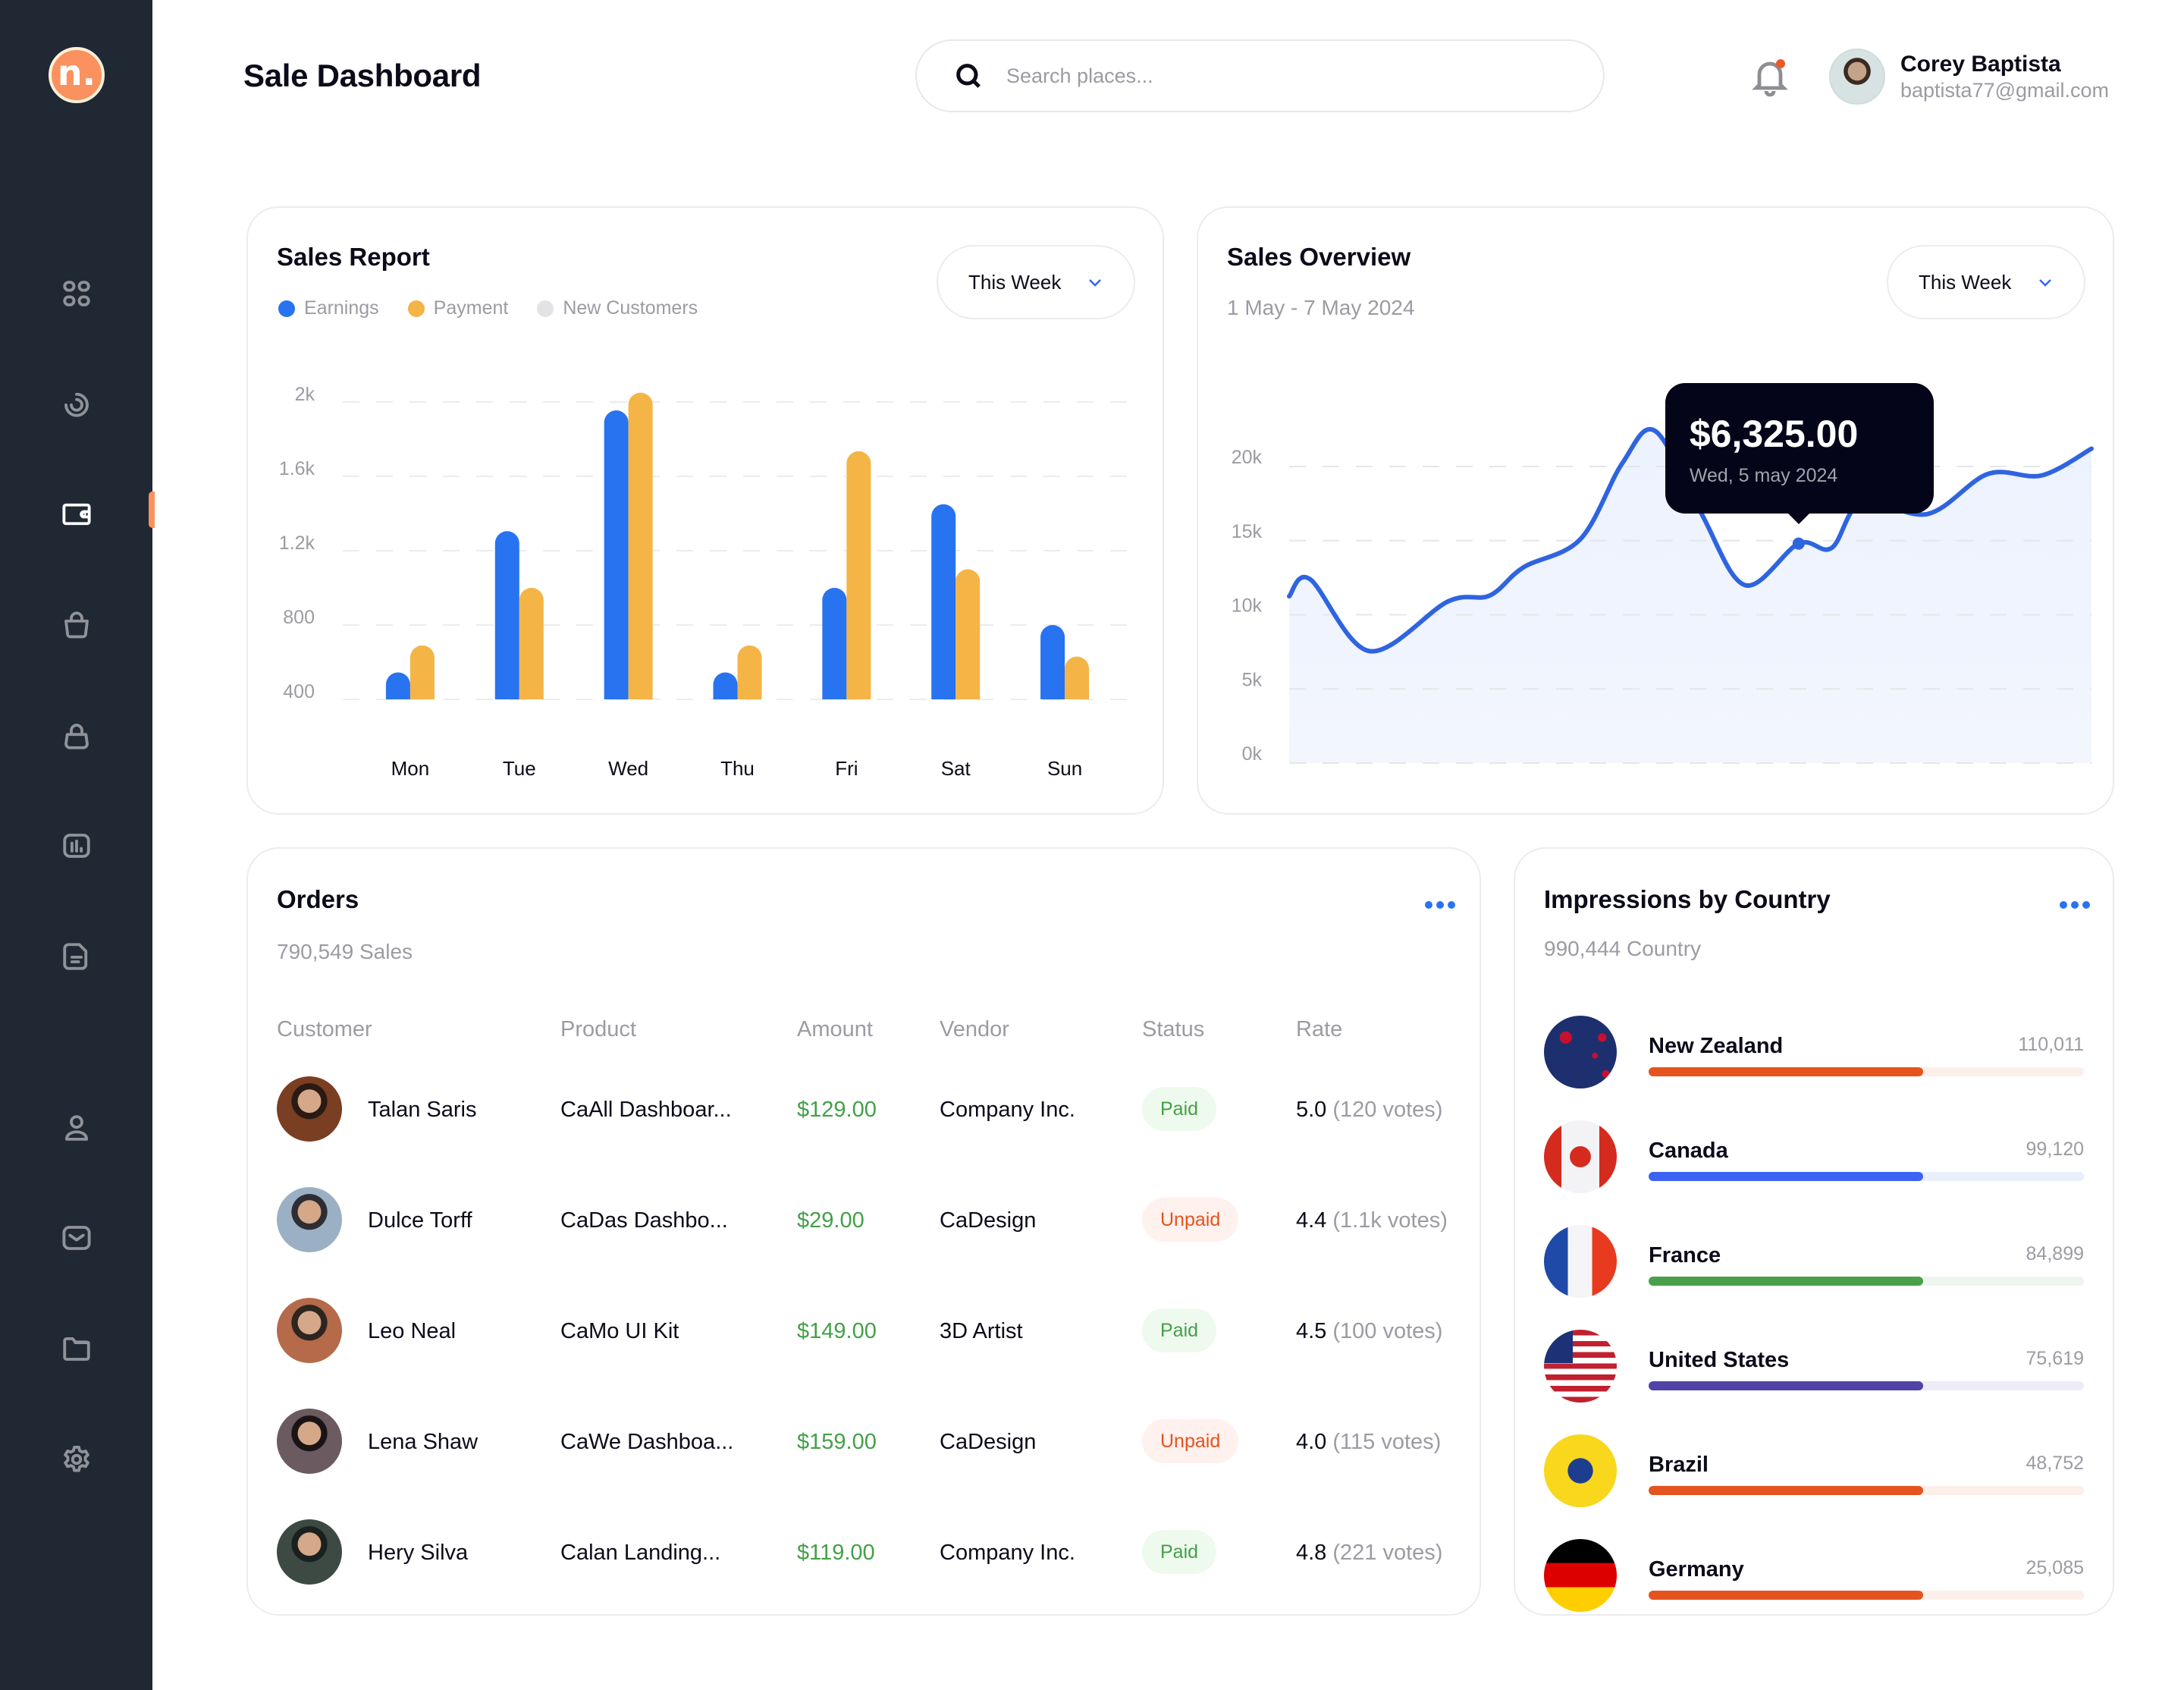 The height and width of the screenshot is (1690, 2184). What do you see at coordinates (619, 1331) in the screenshot?
I see `product-name: CaMo UI Kit` at bounding box center [619, 1331].